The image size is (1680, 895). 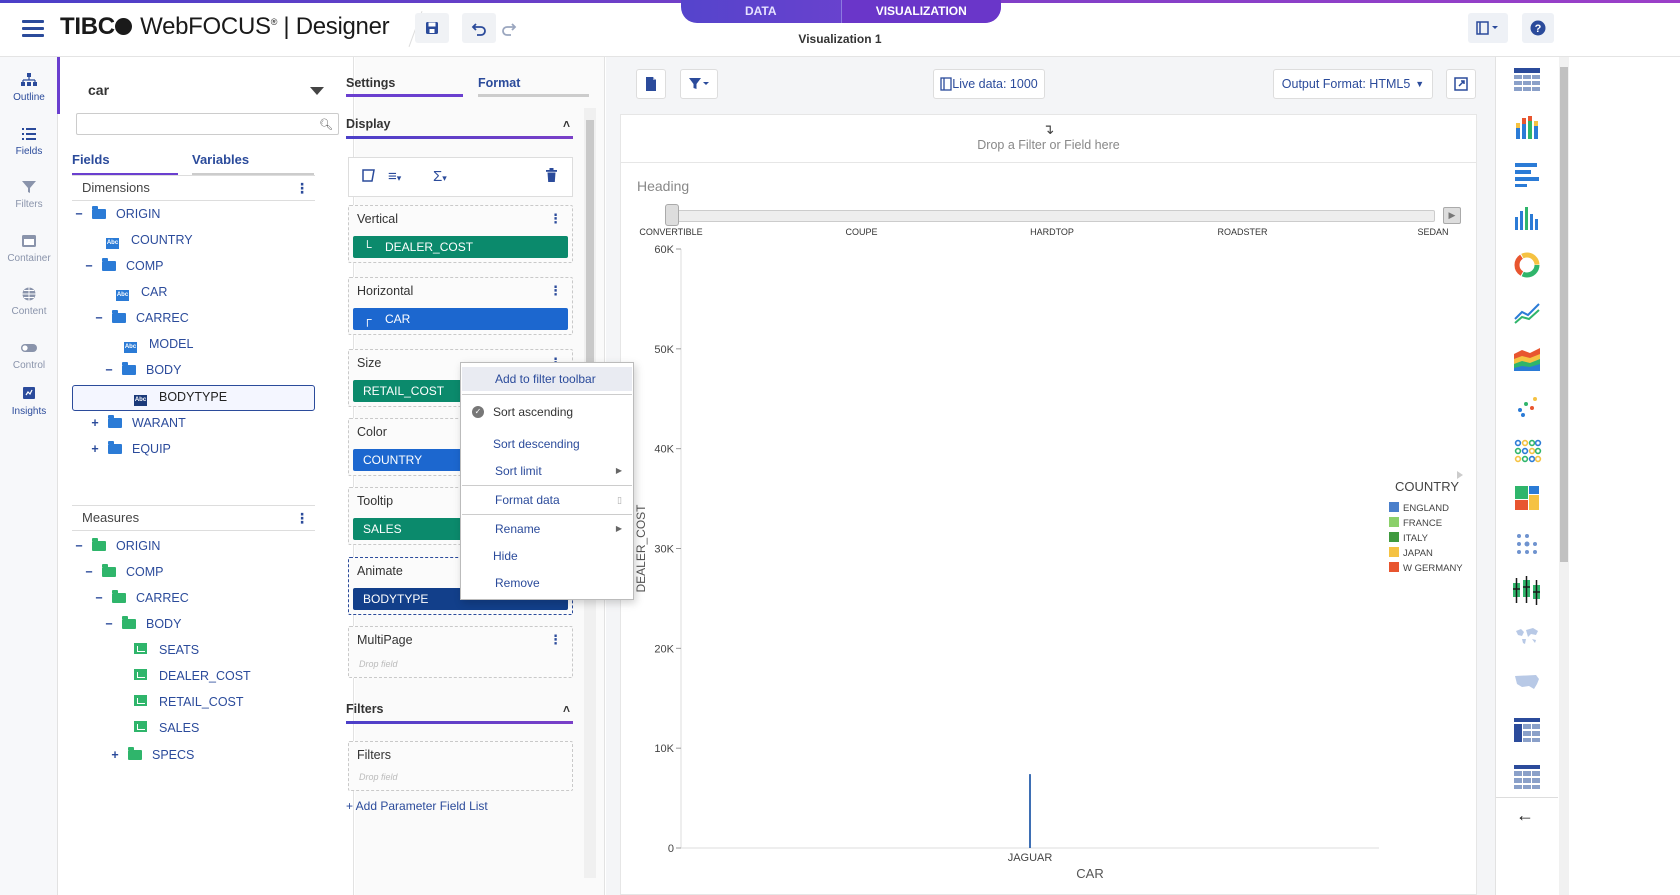 What do you see at coordinates (699, 84) in the screenshot?
I see `filter-dropdown-icon` at bounding box center [699, 84].